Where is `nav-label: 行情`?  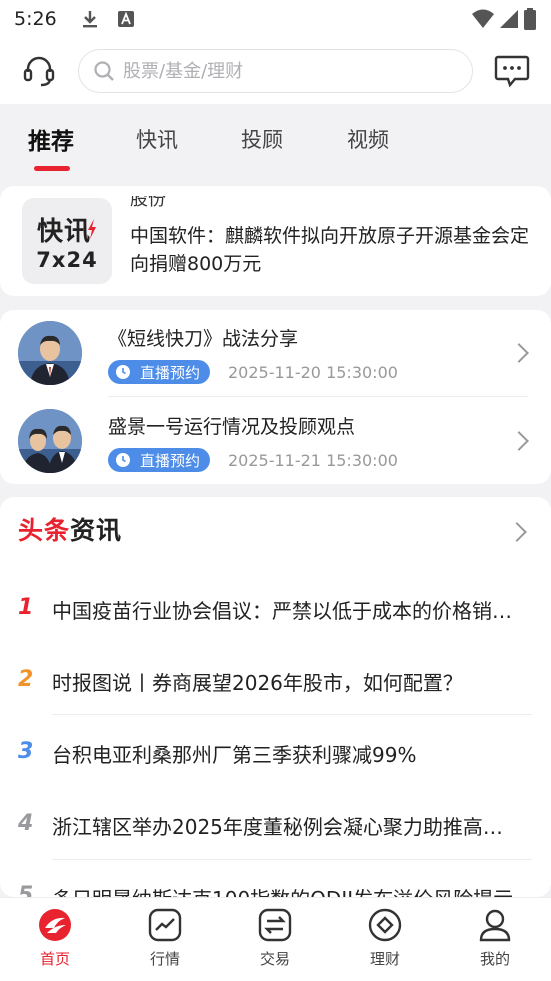
nav-label: 行情 is located at coordinates (164, 959).